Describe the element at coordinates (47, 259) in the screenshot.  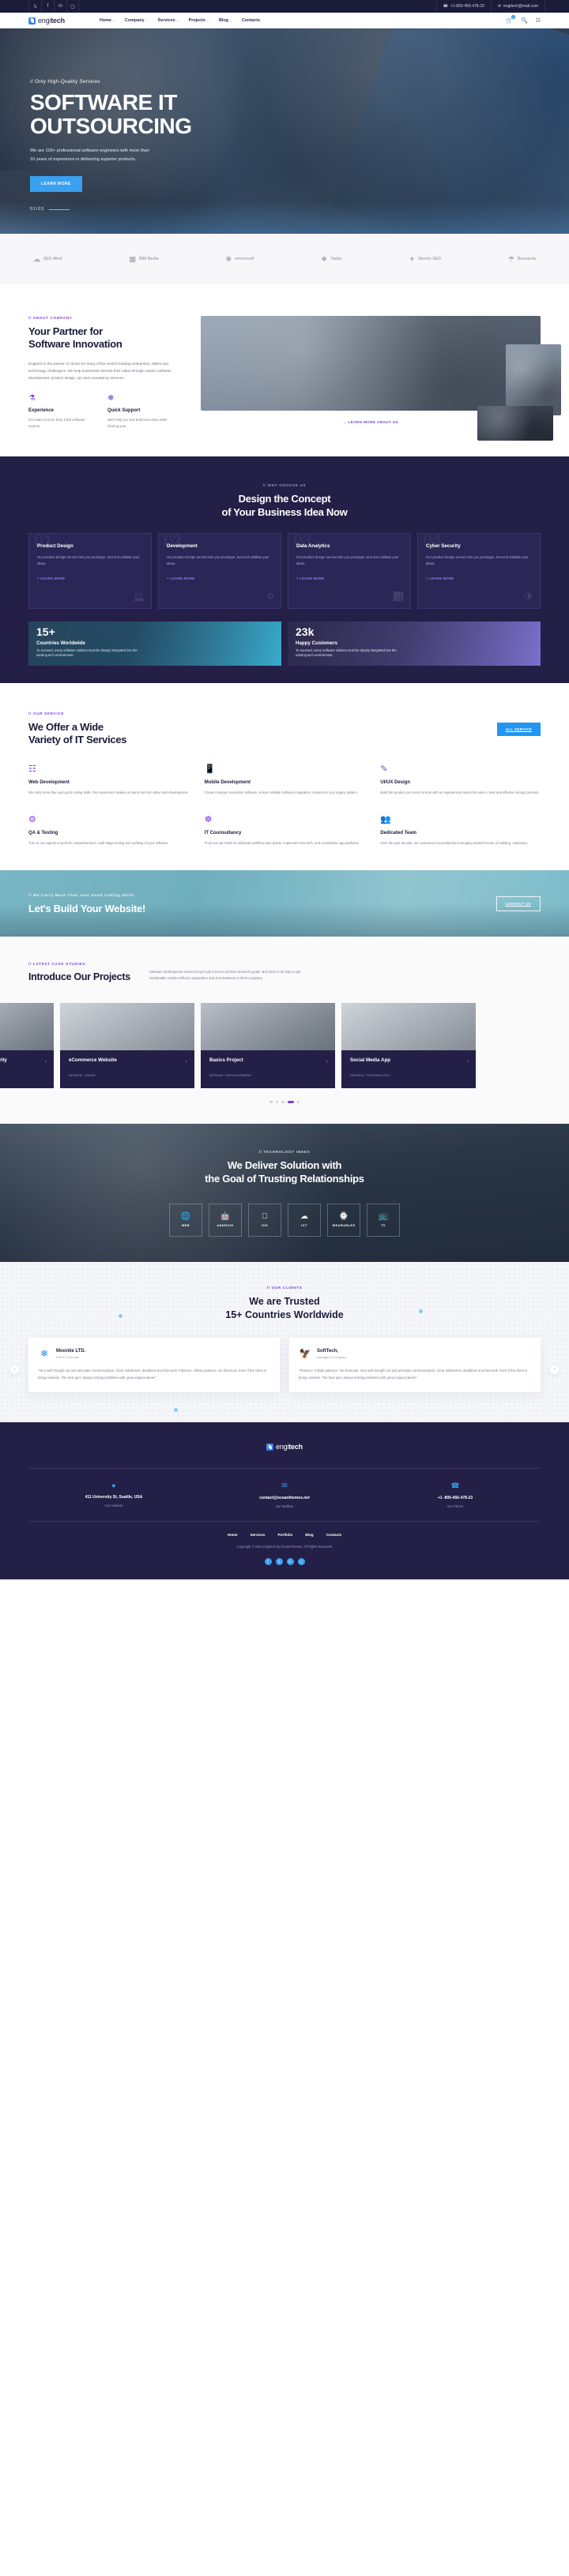
I see `client-logo: ☁ SEO Mind` at that location.